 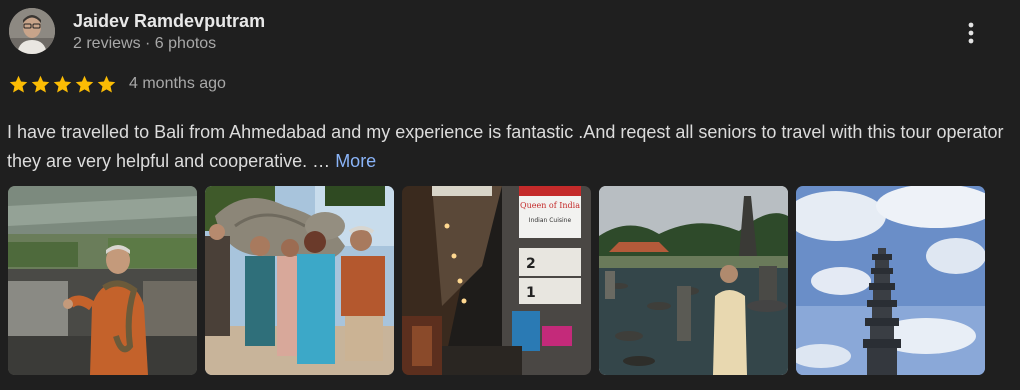 I want to click on photo-restaurant-street-at-night: Queen of India Indian Cuisine 2 1, so click(x=496, y=280).